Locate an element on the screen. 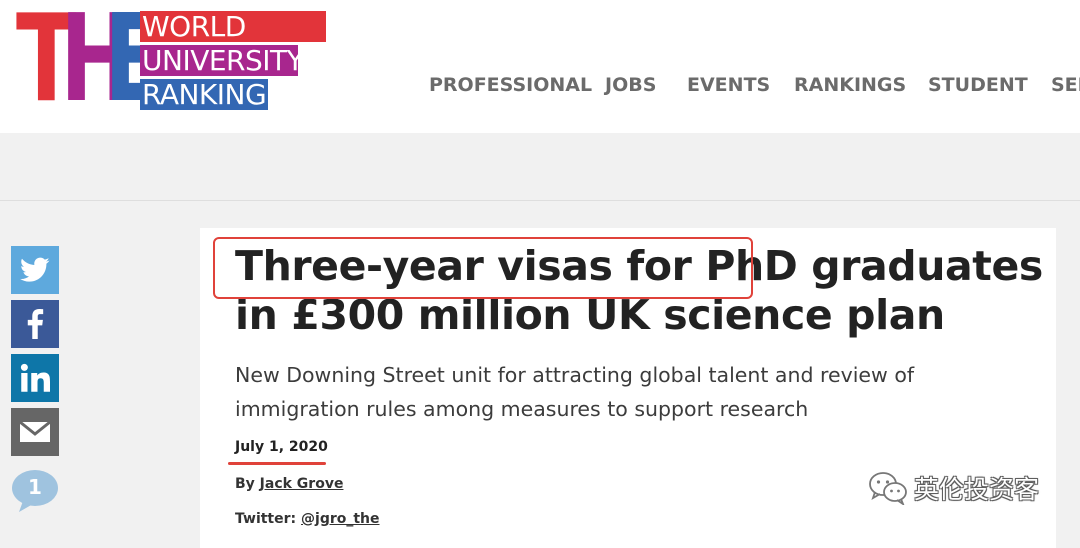 Image resolution: width=1080 pixels, height=548 pixels. comment-count: 1 is located at coordinates (35, 487).